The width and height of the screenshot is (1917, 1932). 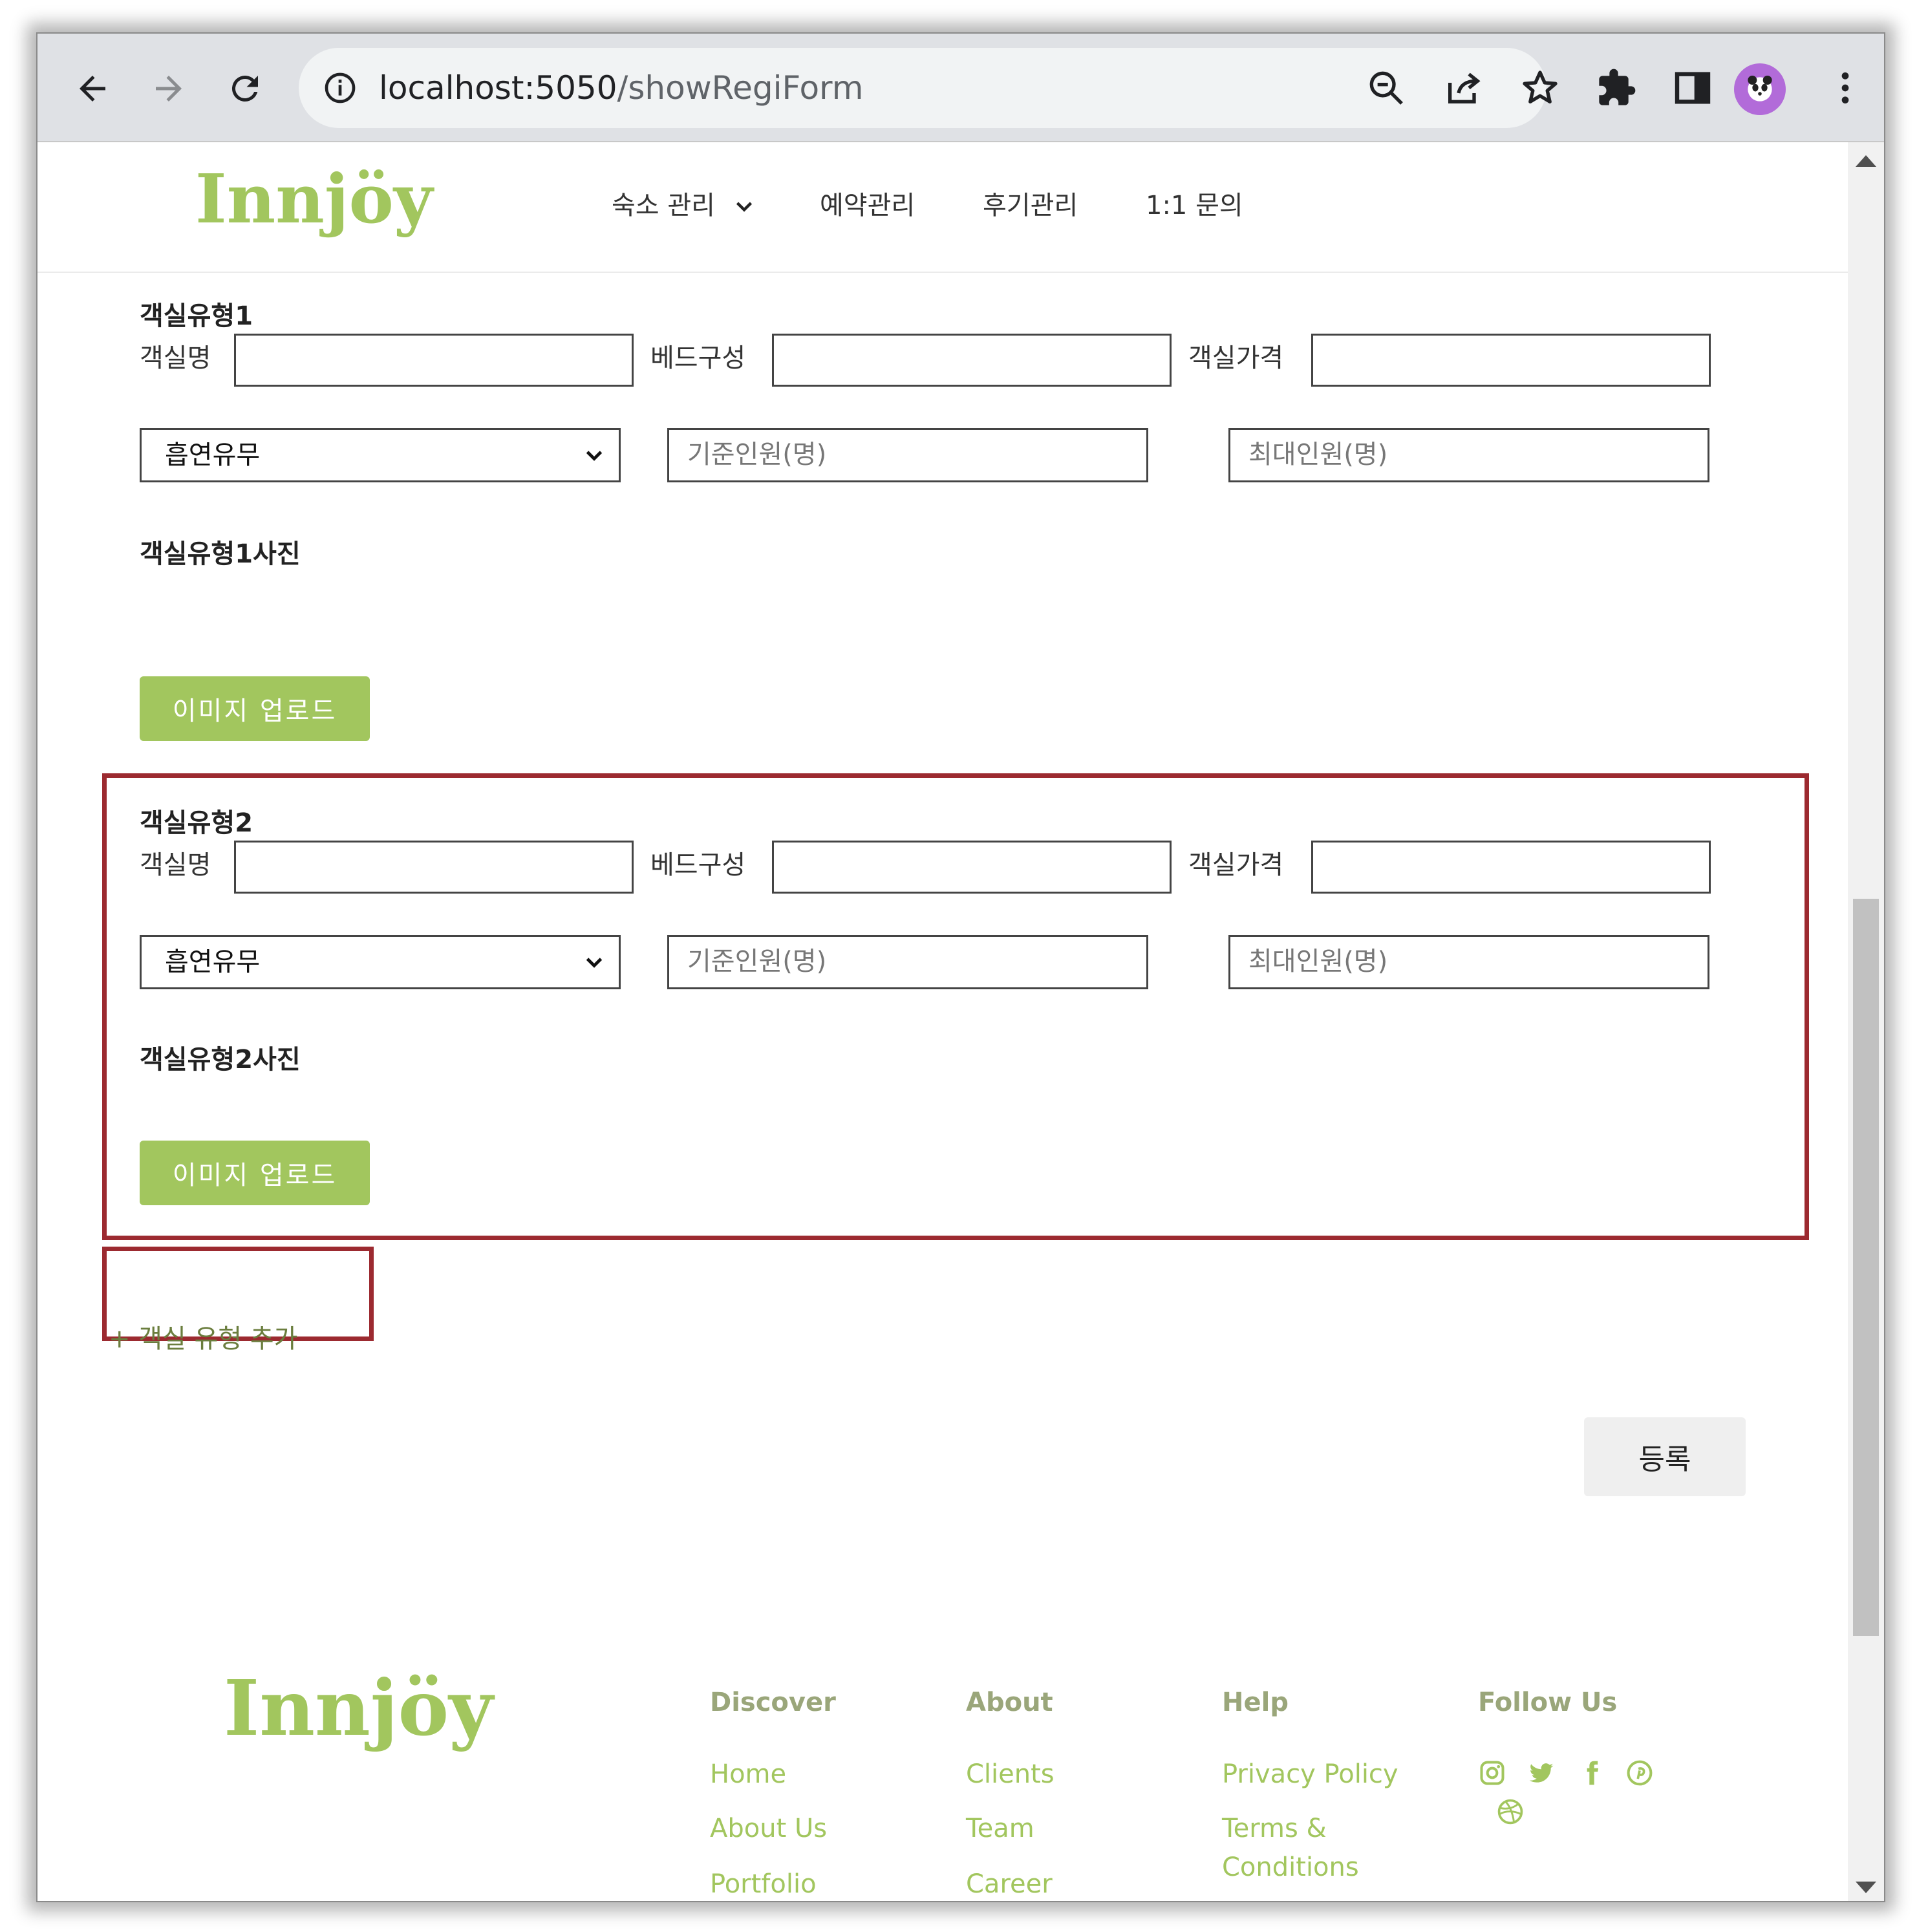 What do you see at coordinates (1492, 1773) in the screenshot?
I see `instagram-icon` at bounding box center [1492, 1773].